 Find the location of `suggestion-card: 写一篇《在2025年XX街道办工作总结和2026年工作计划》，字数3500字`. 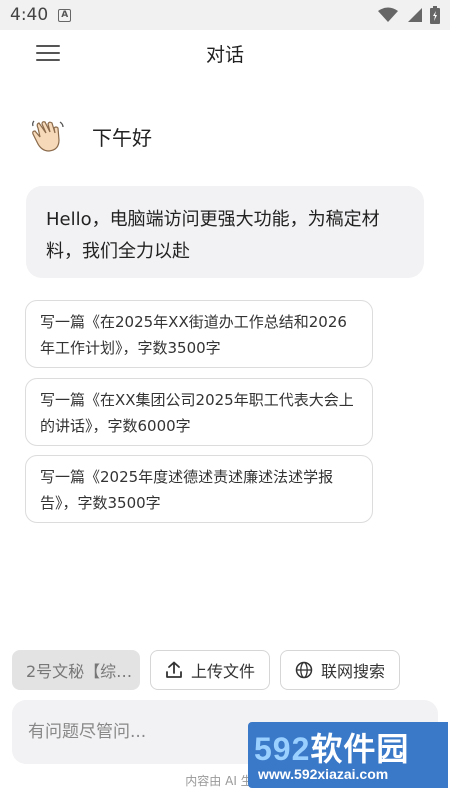

suggestion-card: 写一篇《在2025年XX街道办工作总结和2026年工作计划》，字数3500字 is located at coordinates (199, 334).